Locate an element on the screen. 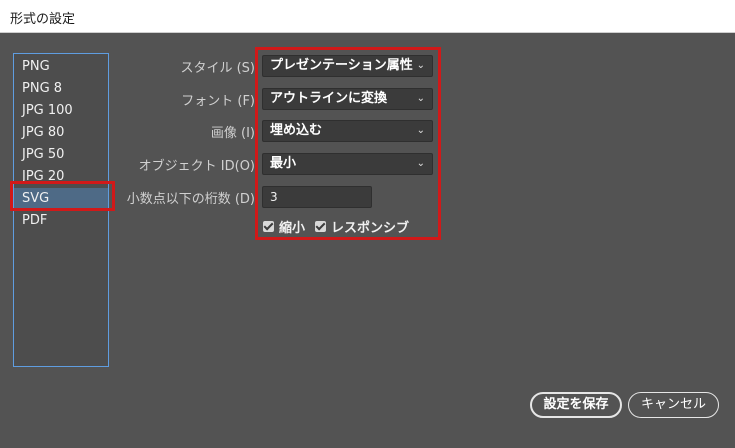 The width and height of the screenshot is (735, 448). style-select: プレゼンテーション属性 ⌄ is located at coordinates (347, 66).